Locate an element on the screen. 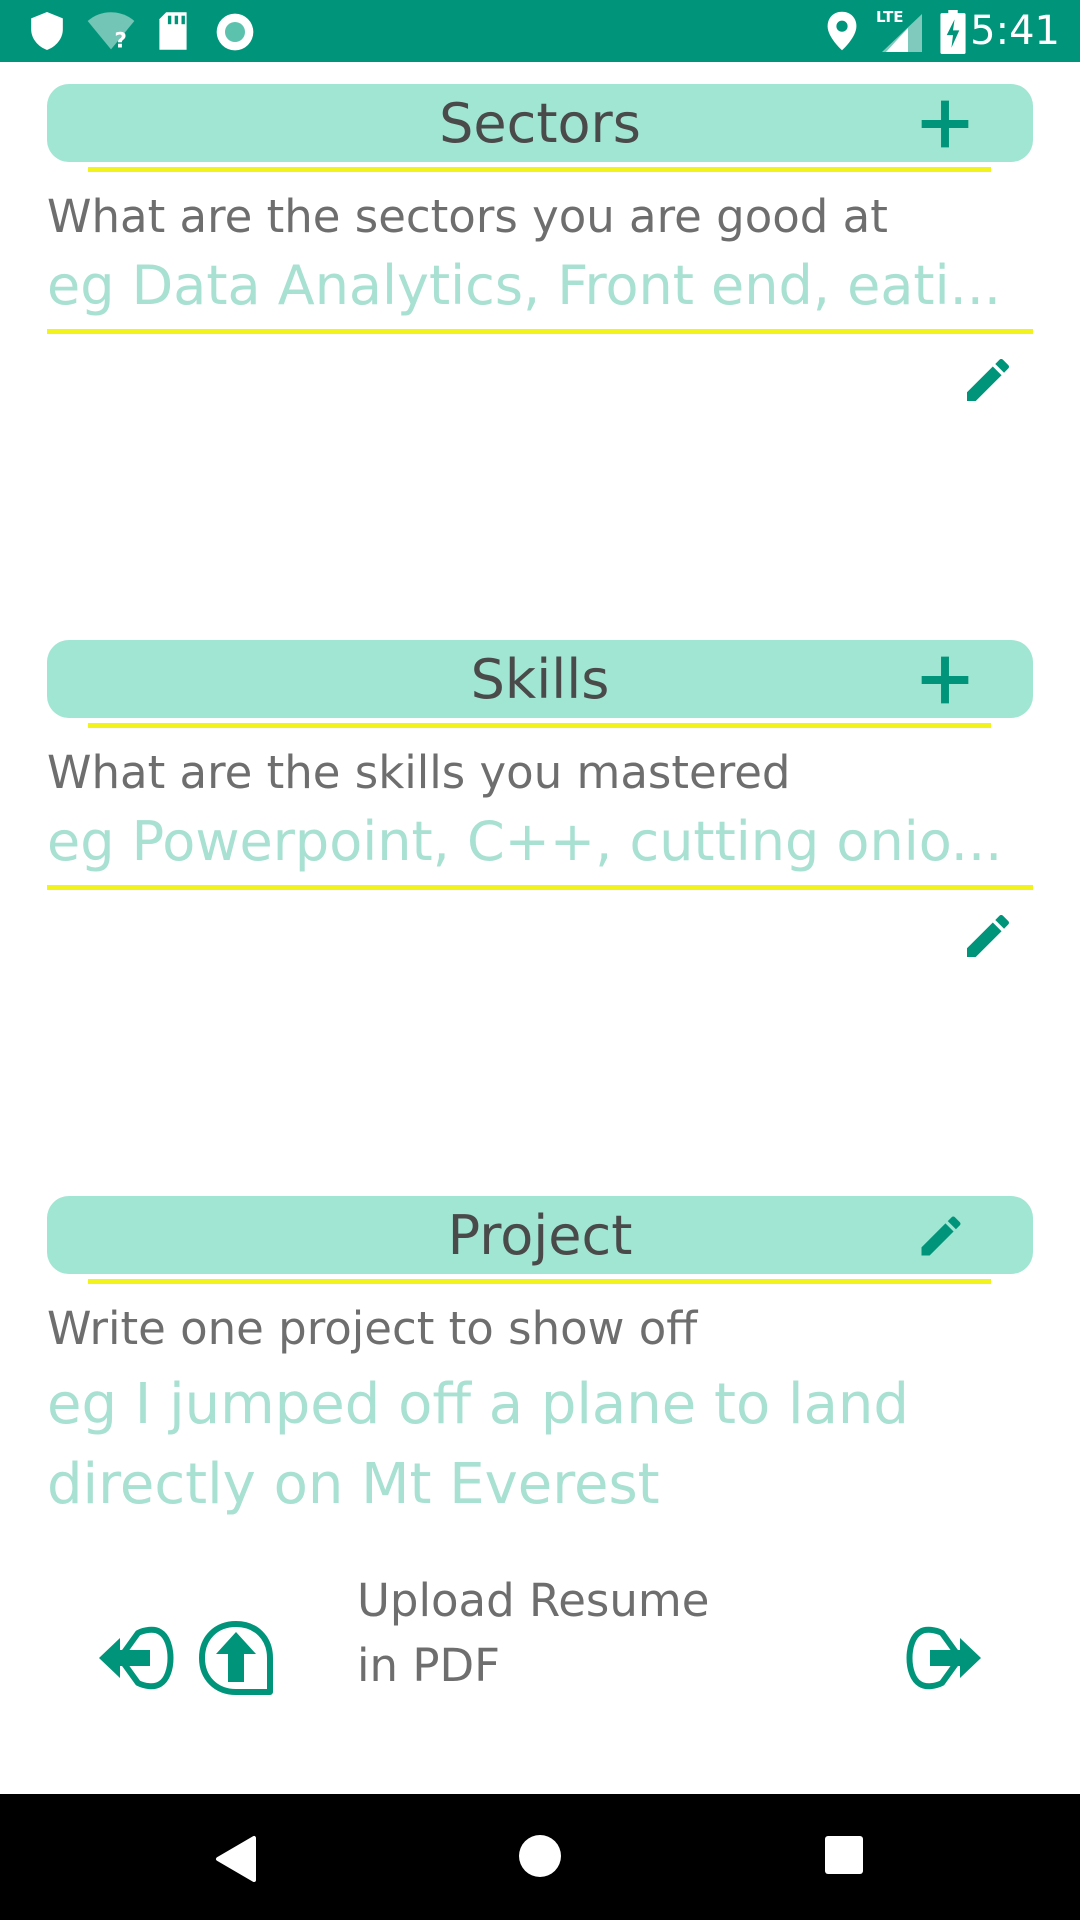 This screenshot has height=1920, width=1080. skills-header: Skills is located at coordinates (540, 679).